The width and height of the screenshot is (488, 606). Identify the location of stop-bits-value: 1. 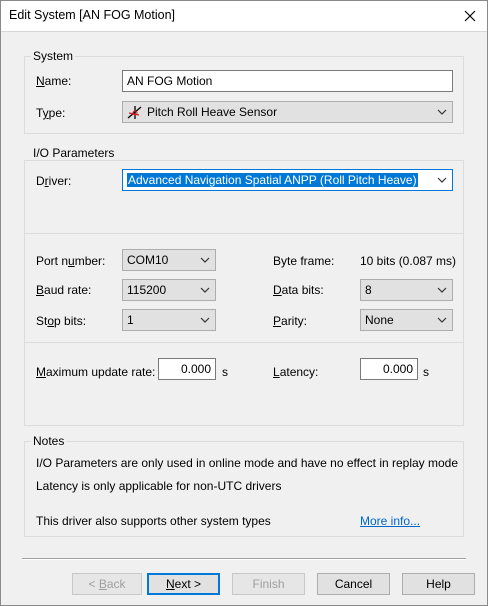
(130, 320).